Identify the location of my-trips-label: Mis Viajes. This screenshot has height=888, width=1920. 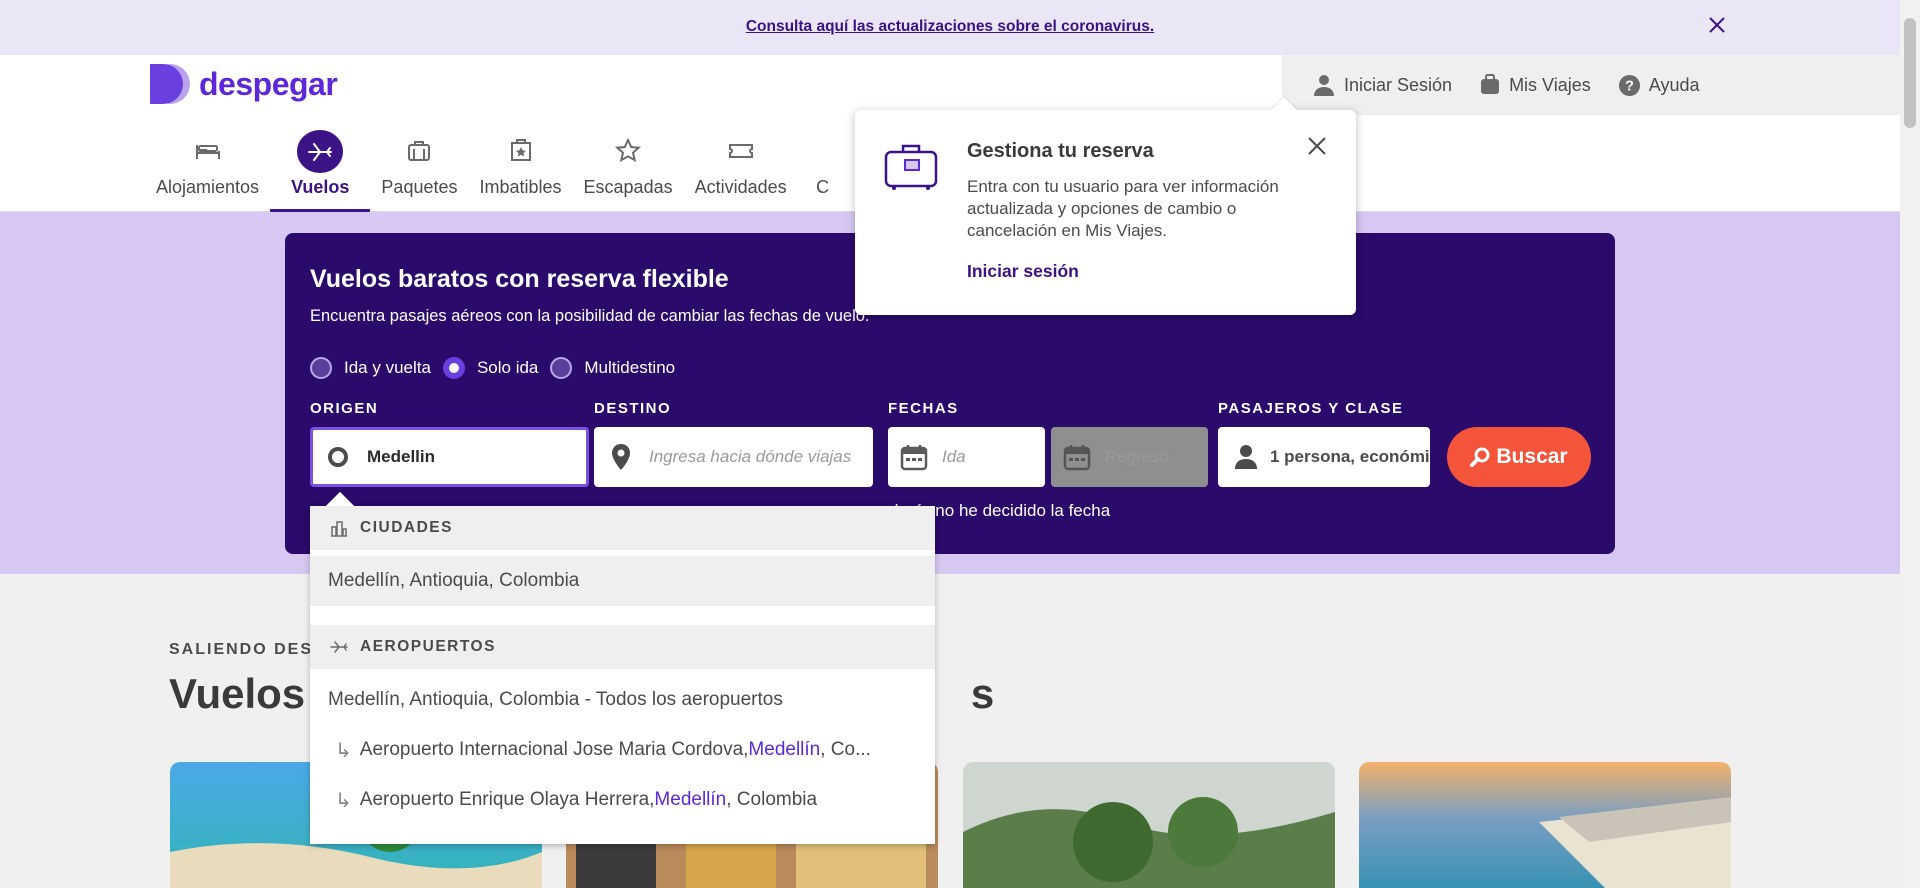
(1550, 84).